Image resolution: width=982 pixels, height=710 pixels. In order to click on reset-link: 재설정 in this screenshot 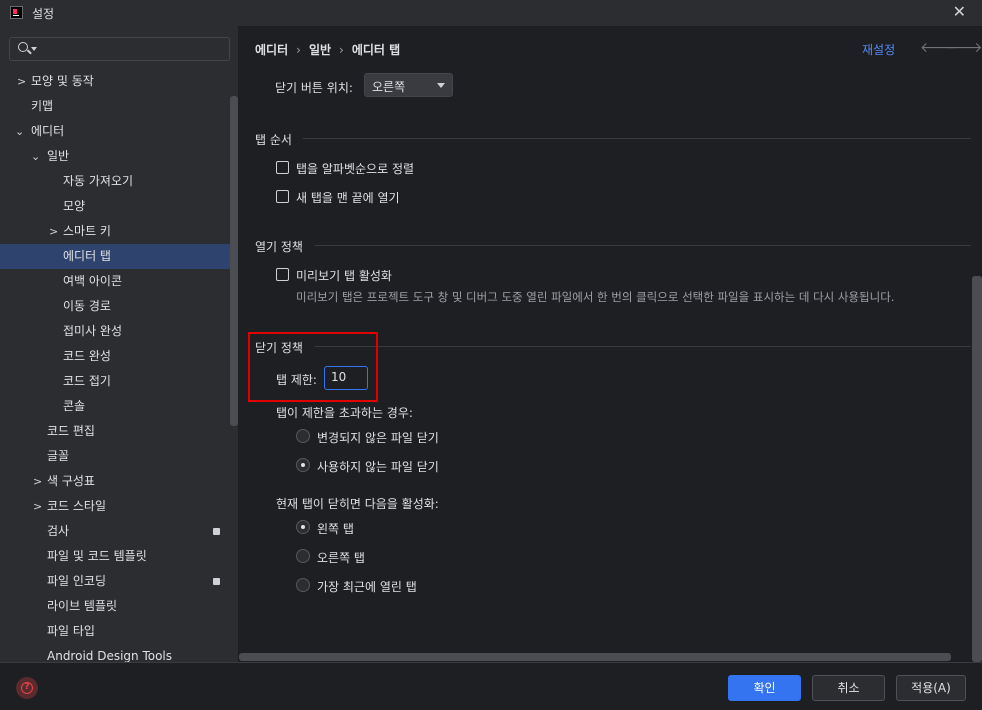, I will do `click(878, 49)`.